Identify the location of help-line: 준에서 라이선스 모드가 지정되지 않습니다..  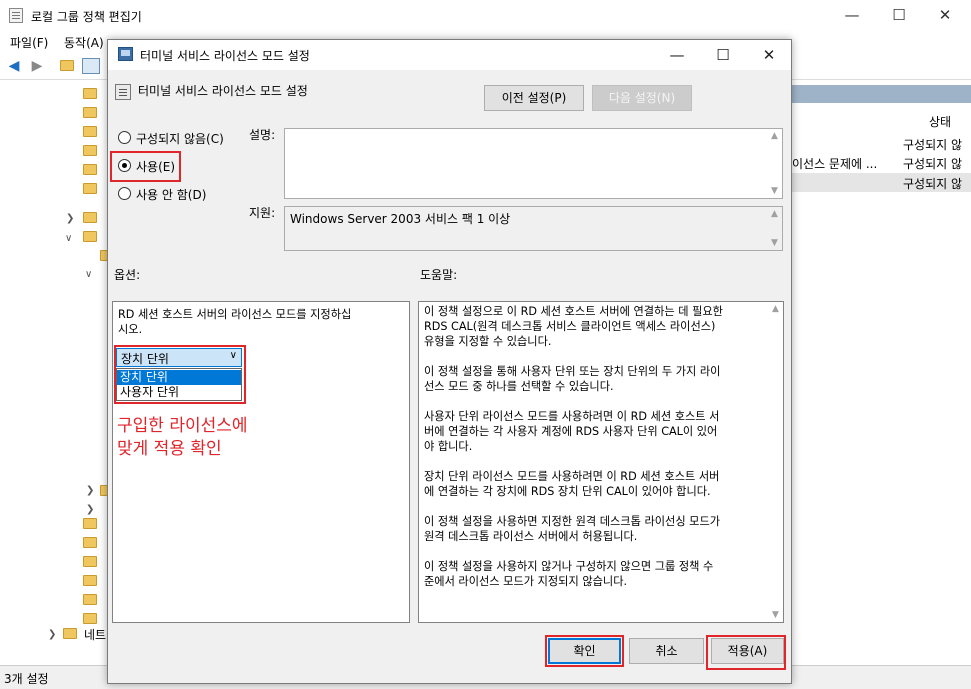
(526, 581).